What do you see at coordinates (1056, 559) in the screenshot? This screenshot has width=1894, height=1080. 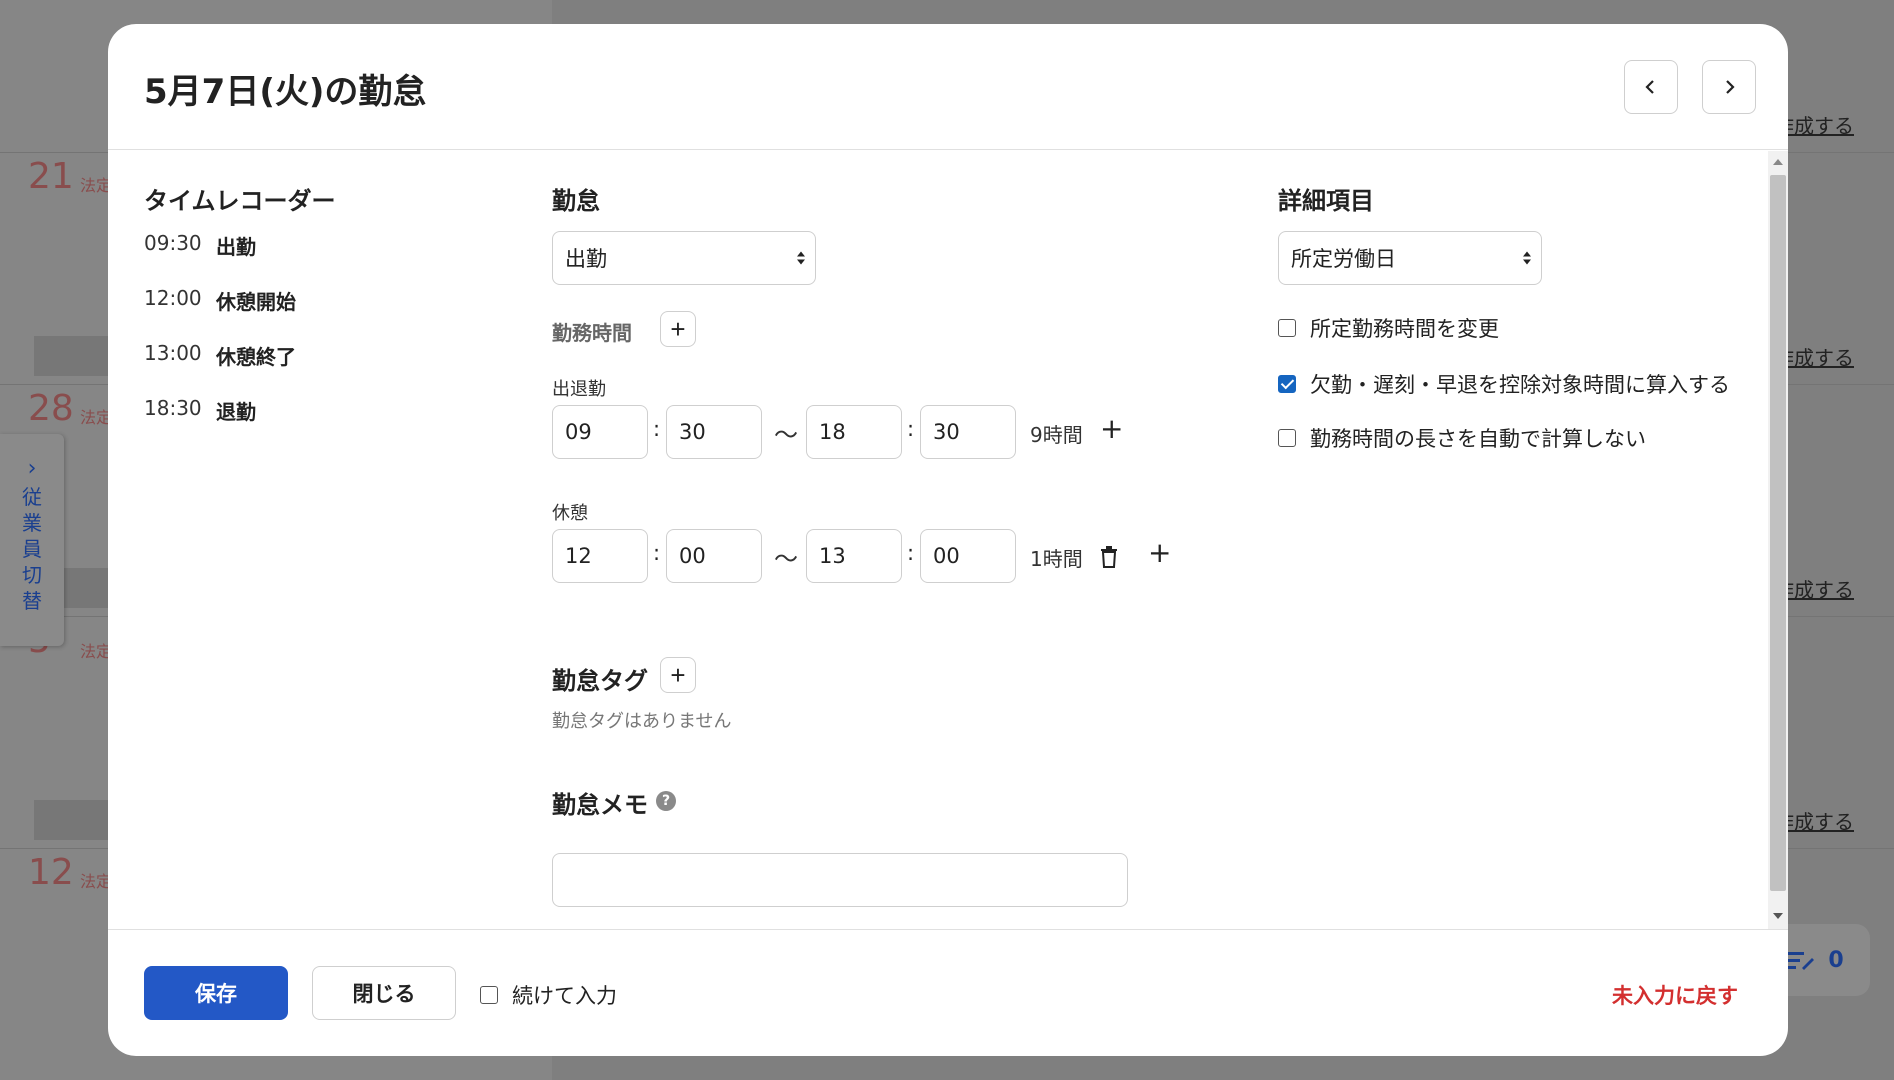 I see `break-duration: 1時間` at bounding box center [1056, 559].